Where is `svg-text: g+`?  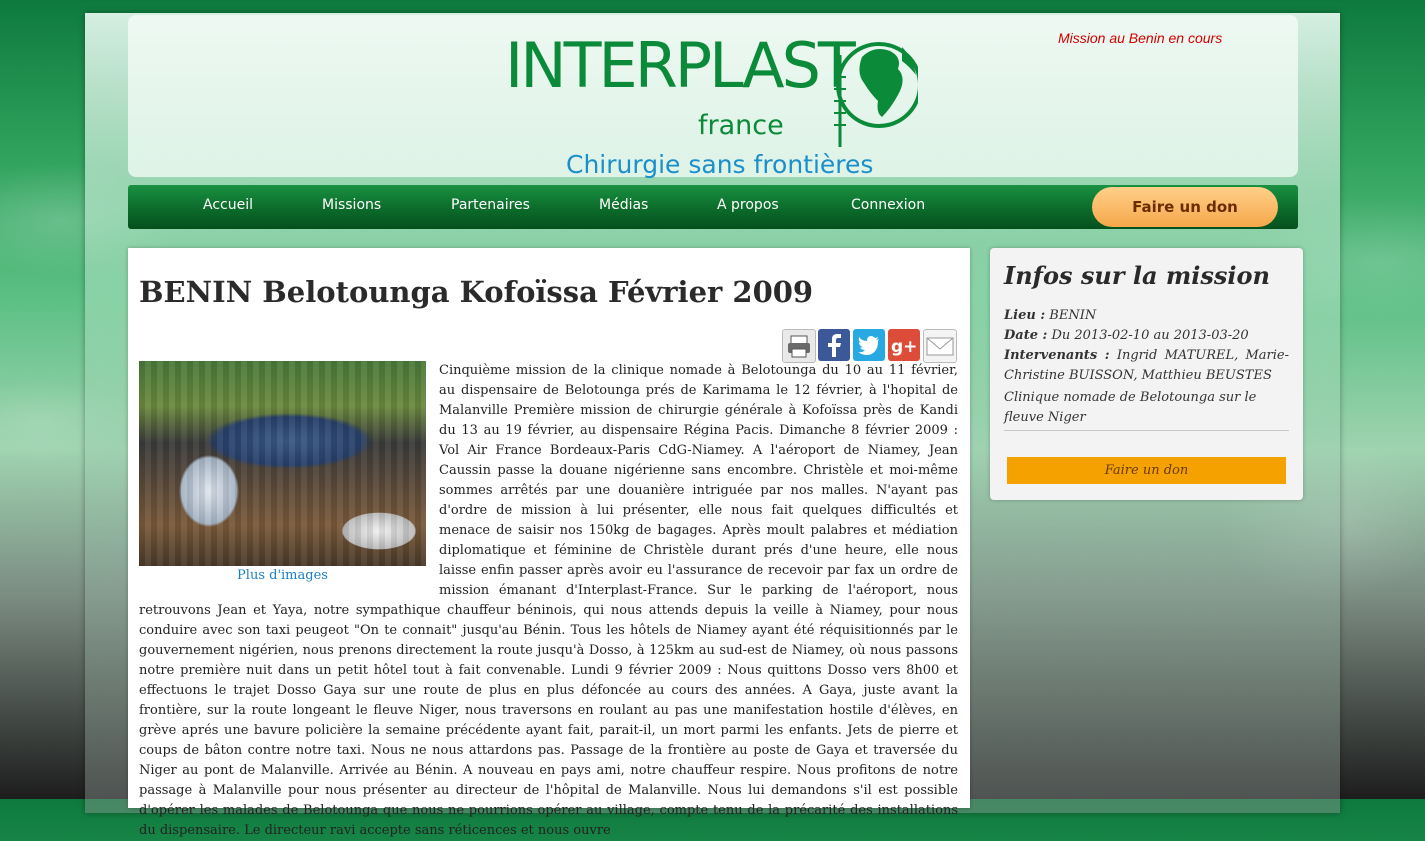
svg-text: g+ is located at coordinates (904, 347).